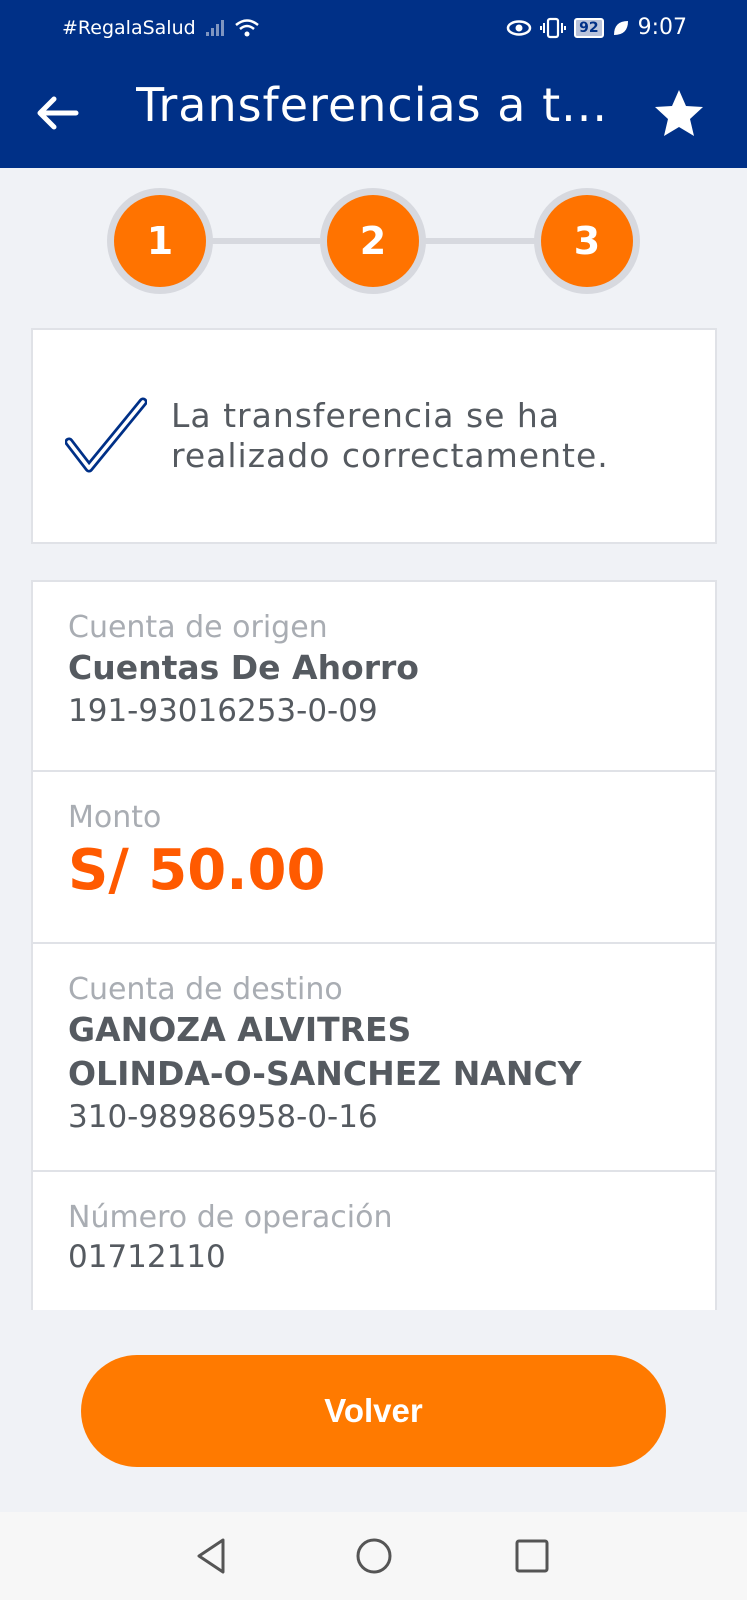 This screenshot has width=747, height=1600. Describe the element at coordinates (374, 1242) in the screenshot. I see `operation-number-row: Número de operación 01712110` at that location.